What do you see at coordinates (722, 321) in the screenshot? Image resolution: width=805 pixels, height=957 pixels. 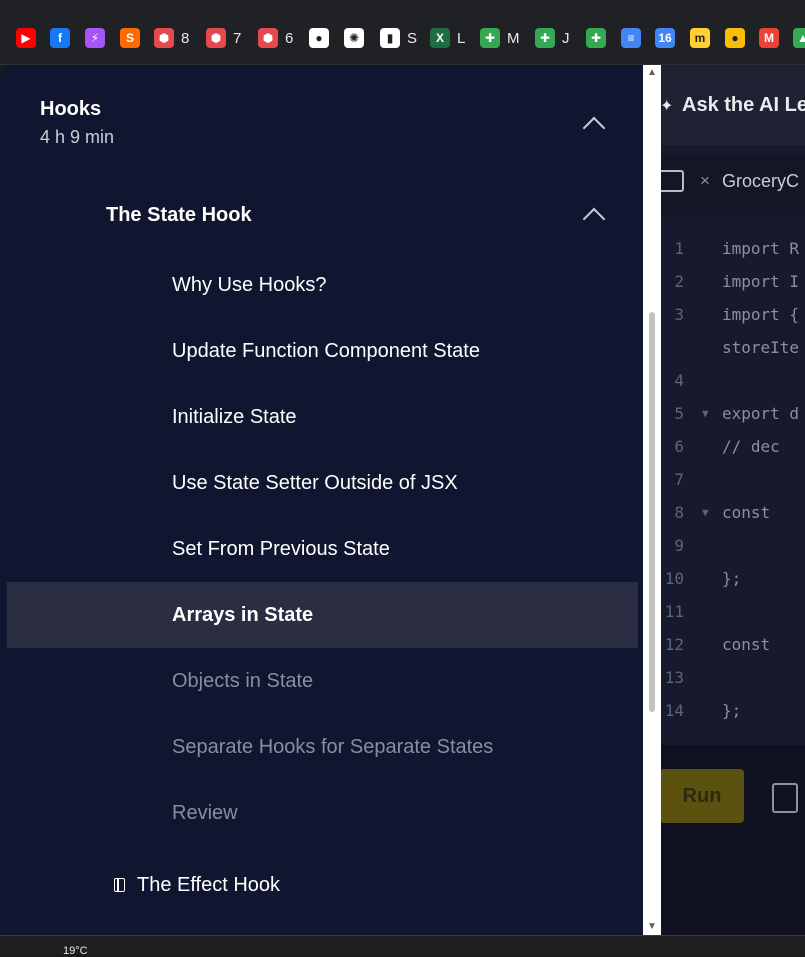 I see `code-line: 3 import {` at bounding box center [722, 321].